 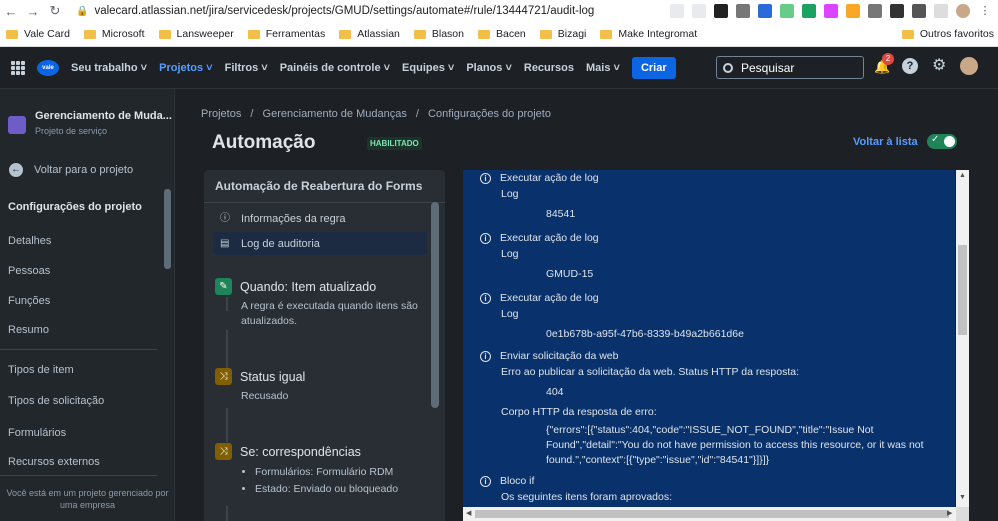 I want to click on bookmark-item: Bacen, so click(x=501, y=34).